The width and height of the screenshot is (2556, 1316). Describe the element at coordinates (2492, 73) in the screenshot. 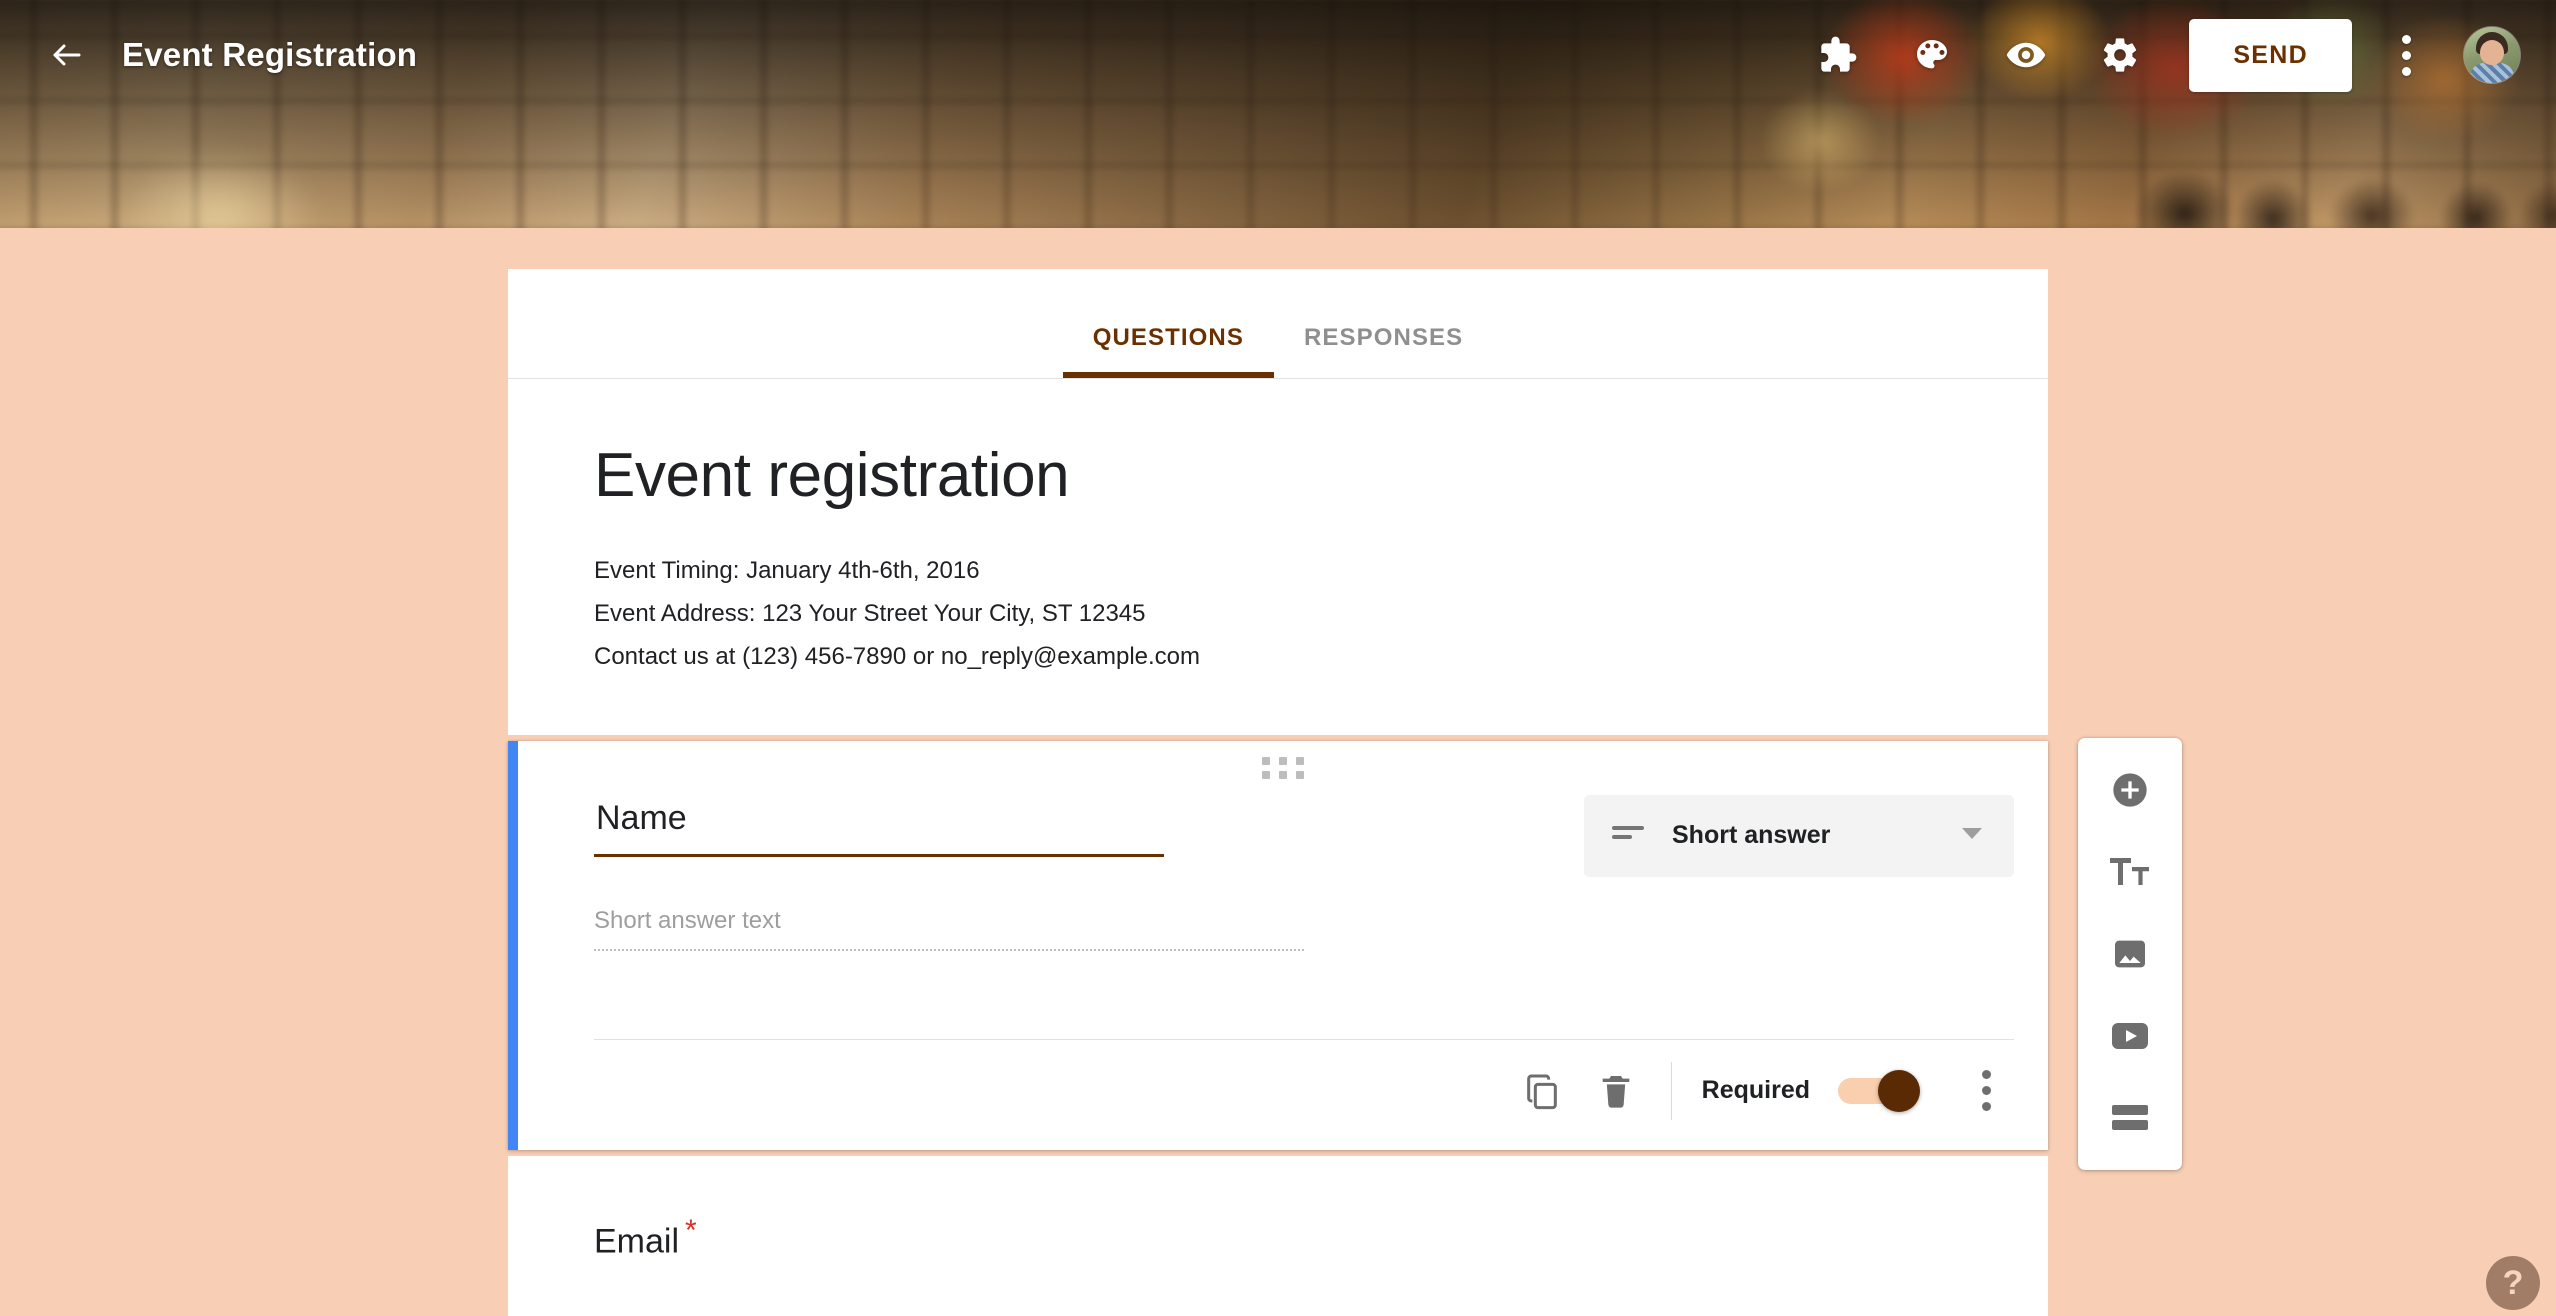

I see `avatar-body` at that location.